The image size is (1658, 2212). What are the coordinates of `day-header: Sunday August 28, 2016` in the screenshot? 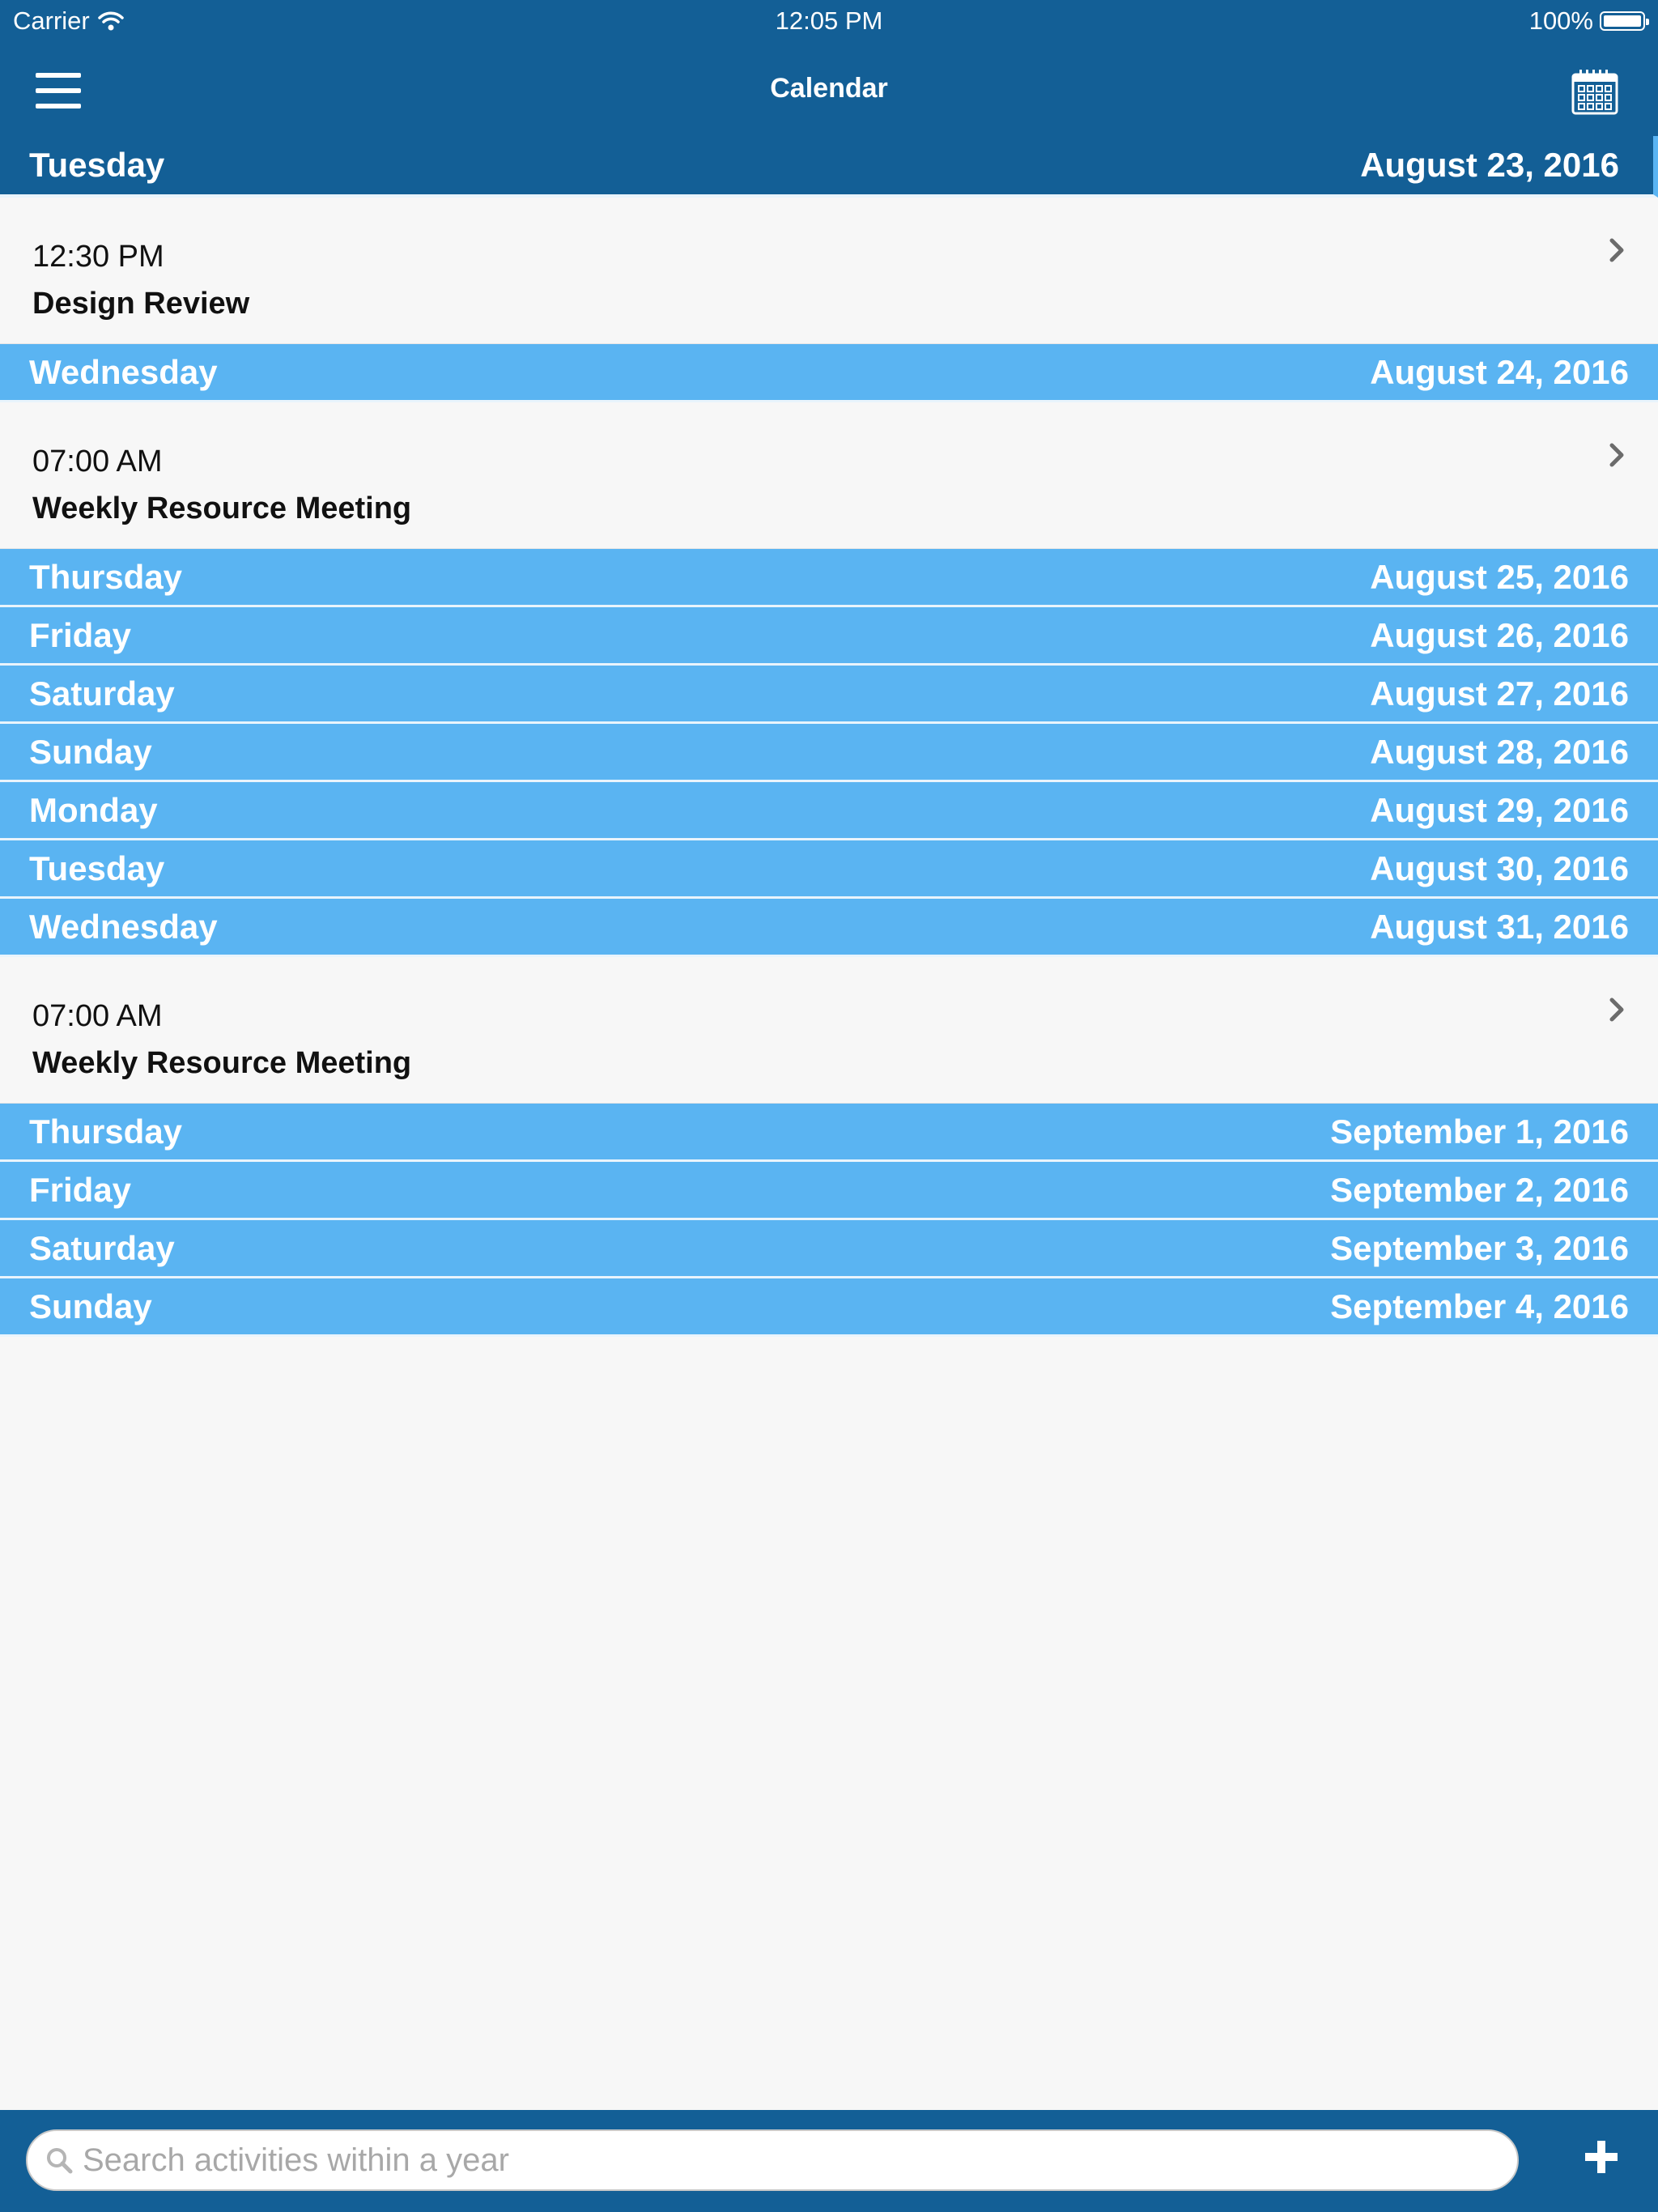 It's located at (829, 753).